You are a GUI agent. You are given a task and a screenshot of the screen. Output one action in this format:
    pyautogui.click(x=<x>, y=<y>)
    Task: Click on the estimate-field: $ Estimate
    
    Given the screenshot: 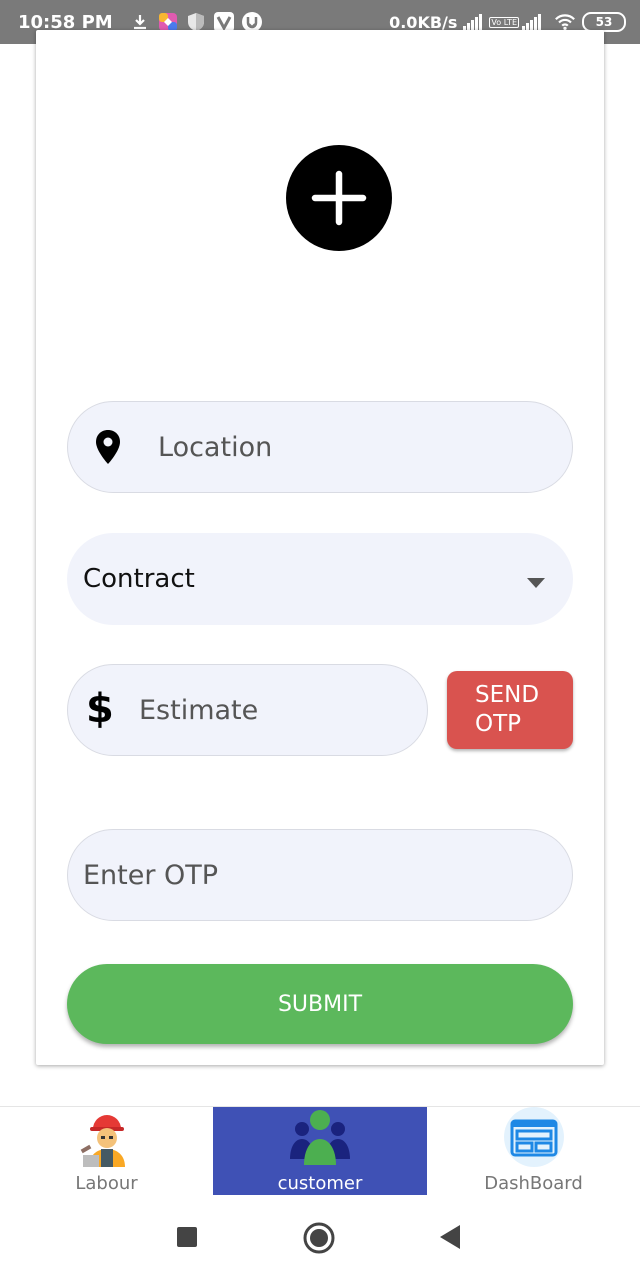 What is the action you would take?
    pyautogui.click(x=247, y=710)
    